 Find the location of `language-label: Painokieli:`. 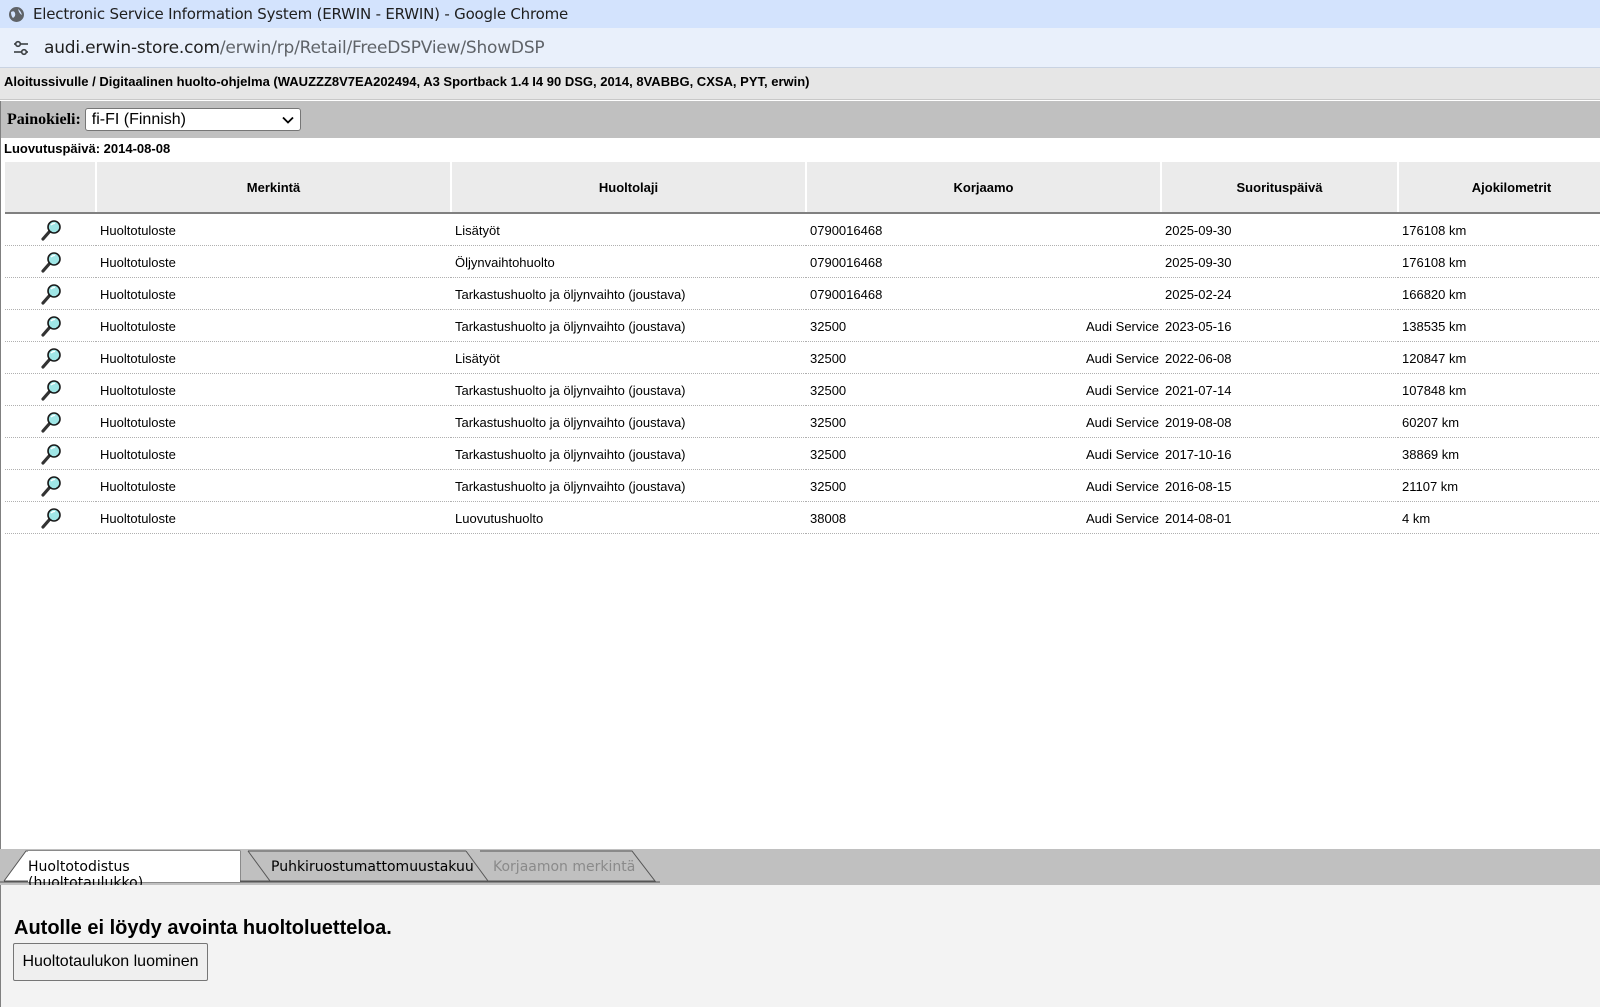

language-label: Painokieli: is located at coordinates (44, 119).